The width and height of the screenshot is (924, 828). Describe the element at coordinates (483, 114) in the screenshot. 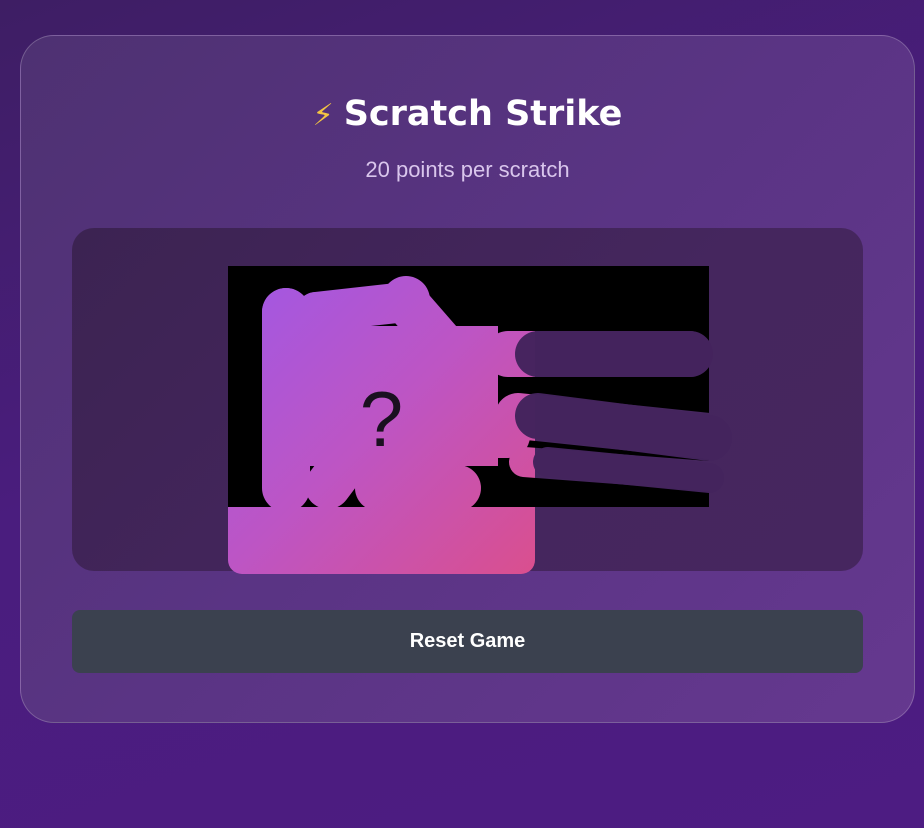

I see `game-title-text: Scratch Strike` at that location.